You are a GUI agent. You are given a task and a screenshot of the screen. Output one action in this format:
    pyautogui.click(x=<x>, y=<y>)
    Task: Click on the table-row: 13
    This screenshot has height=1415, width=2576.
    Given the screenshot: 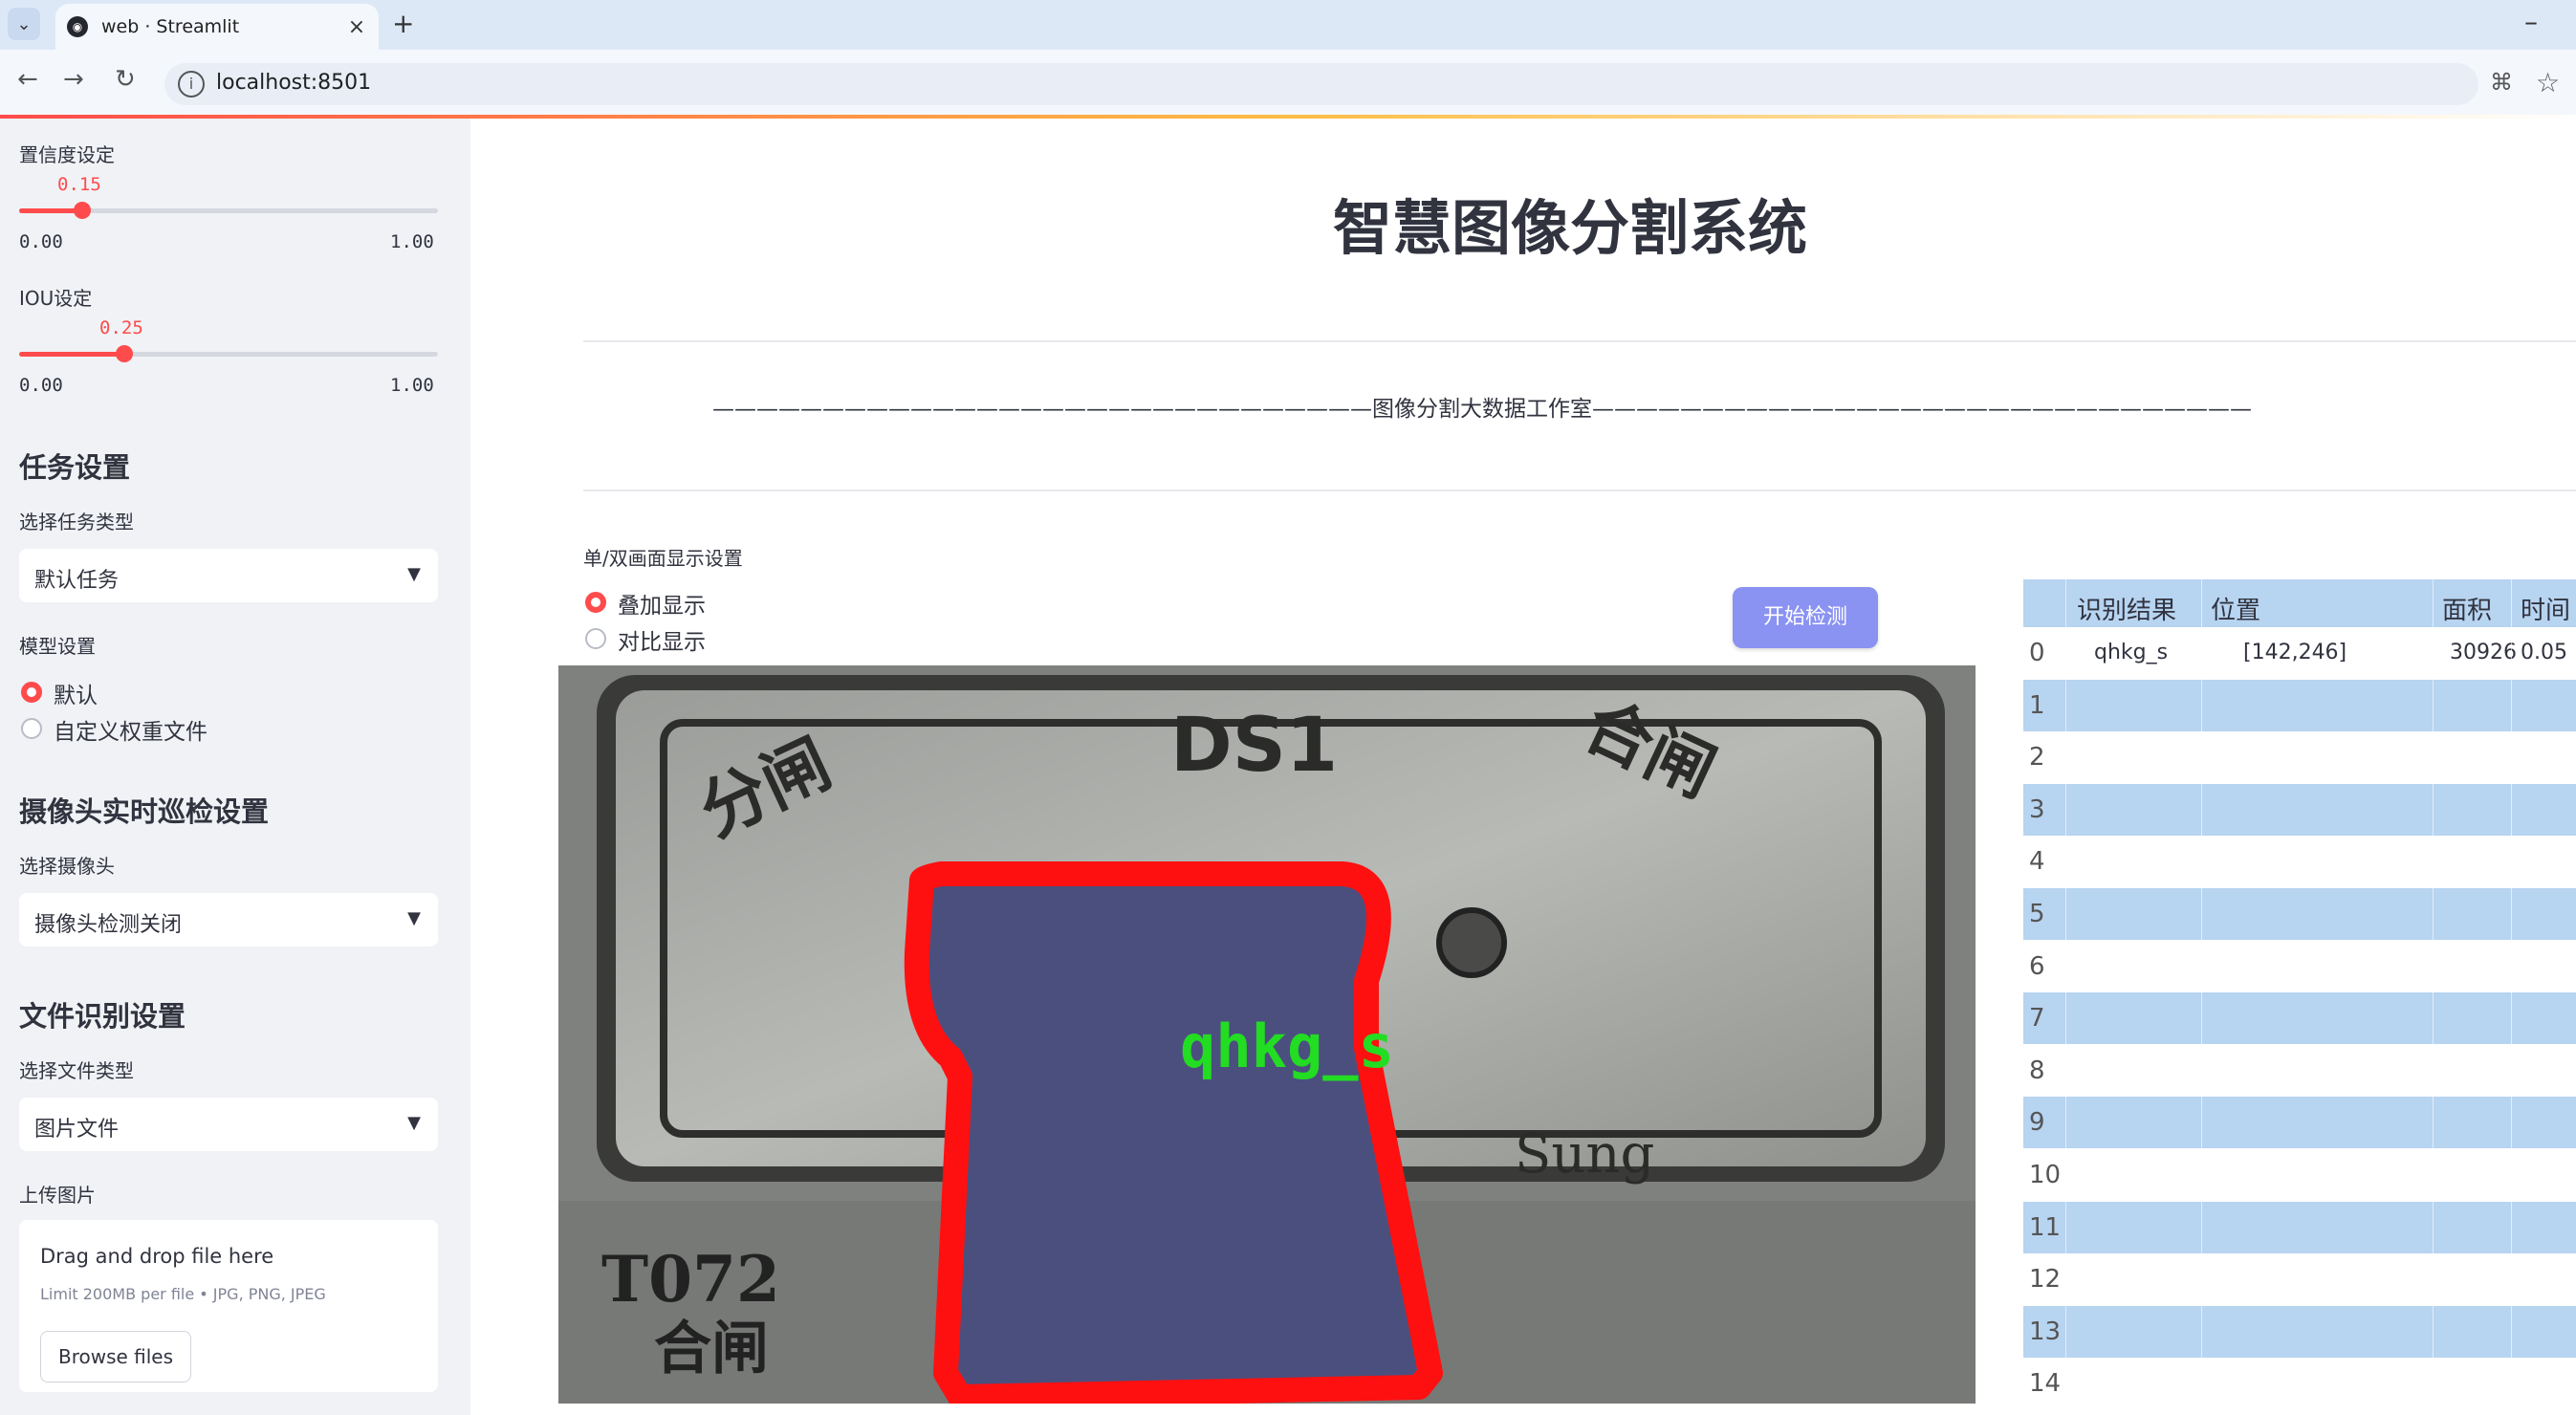 What is the action you would take?
    pyautogui.click(x=2299, y=1331)
    